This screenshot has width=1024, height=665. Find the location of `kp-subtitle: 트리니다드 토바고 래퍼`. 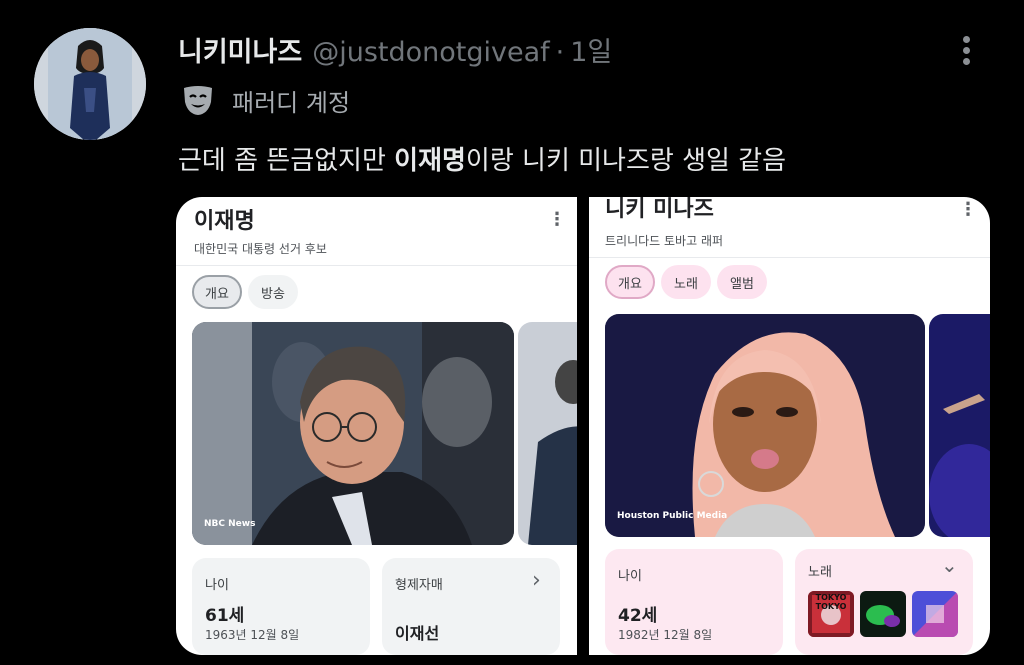

kp-subtitle: 트리니다드 토바고 래퍼 is located at coordinates (664, 241).